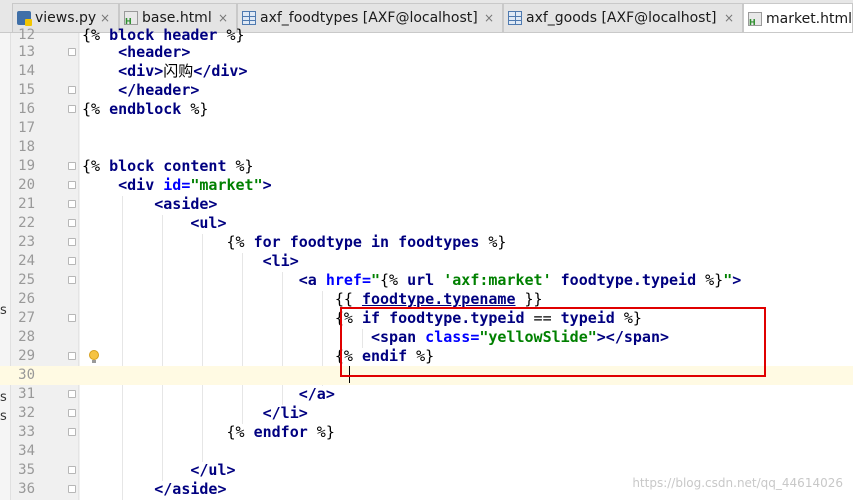  I want to click on tab-label: market.html, so click(809, 18).